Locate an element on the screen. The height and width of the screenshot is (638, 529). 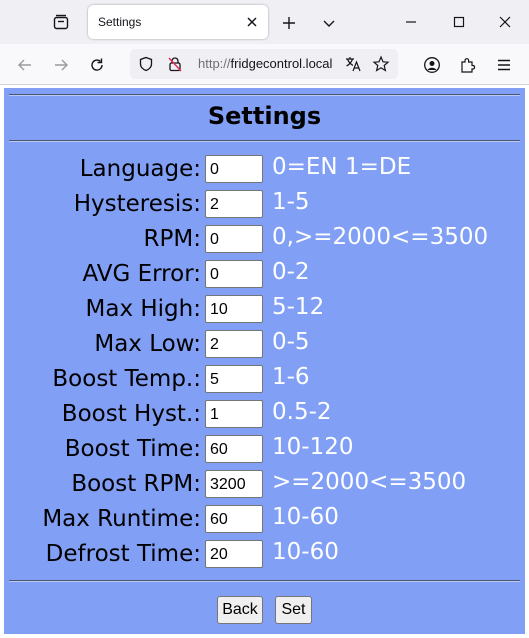
list-all-tabs-button is located at coordinates (329, 23).